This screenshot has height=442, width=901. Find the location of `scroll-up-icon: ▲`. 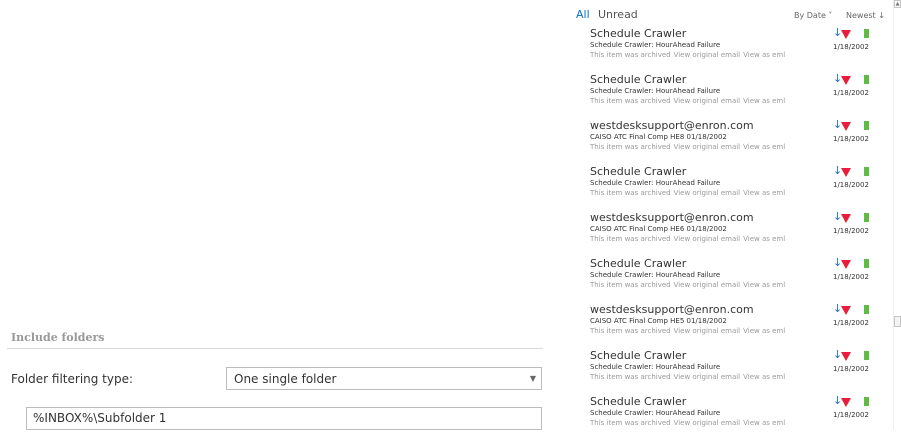

scroll-up-icon: ▲ is located at coordinates (897, 4).